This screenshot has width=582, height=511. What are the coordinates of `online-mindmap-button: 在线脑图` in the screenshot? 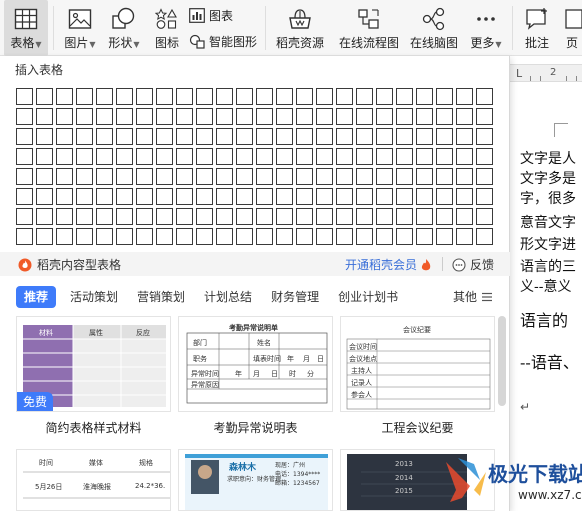 It's located at (434, 28).